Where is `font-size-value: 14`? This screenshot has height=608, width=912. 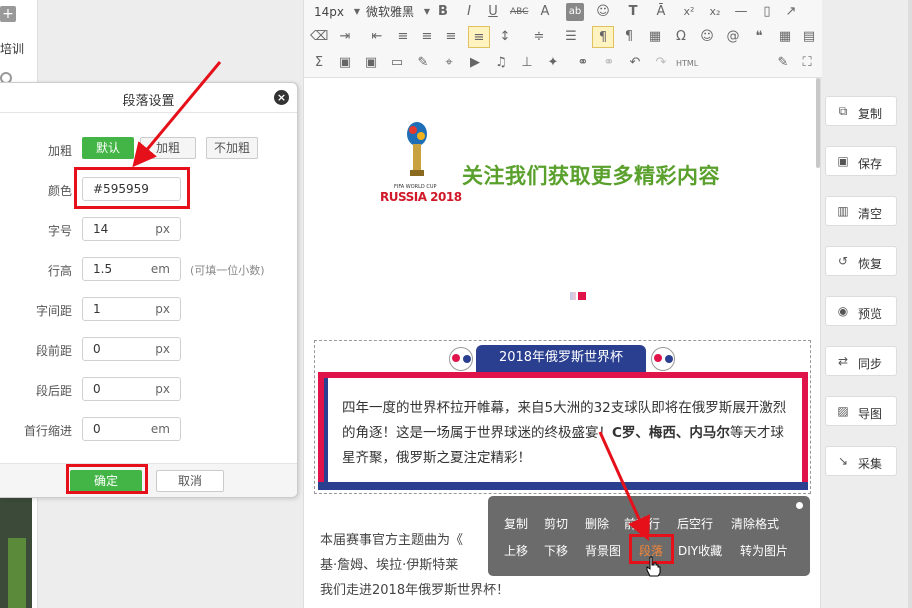 font-size-value: 14 is located at coordinates (101, 229).